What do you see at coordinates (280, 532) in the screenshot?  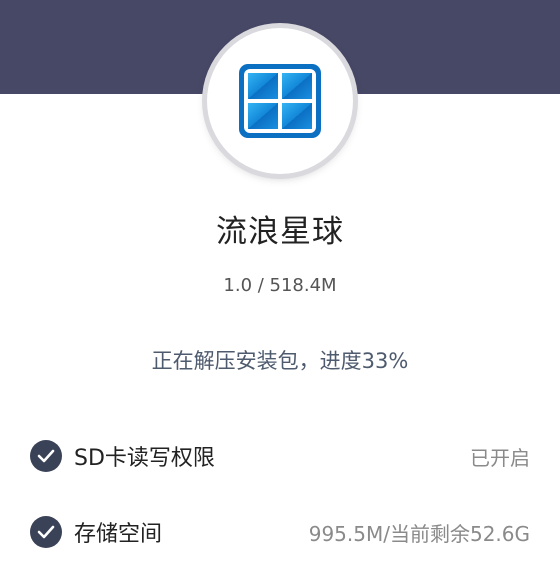 I see `permission-row-storage: 存储空间 995.5M/当前剩余52.6G` at bounding box center [280, 532].